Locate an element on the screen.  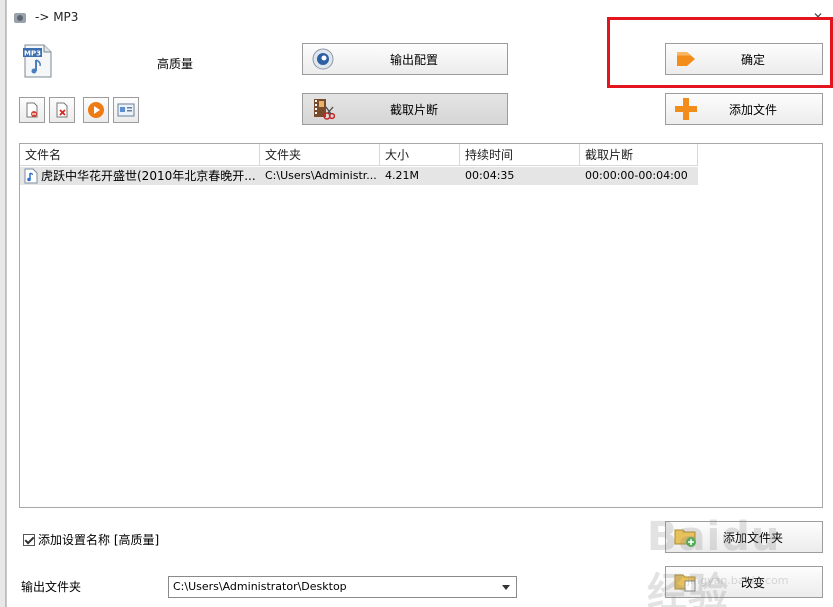
play-icon is located at coordinates (96, 110).